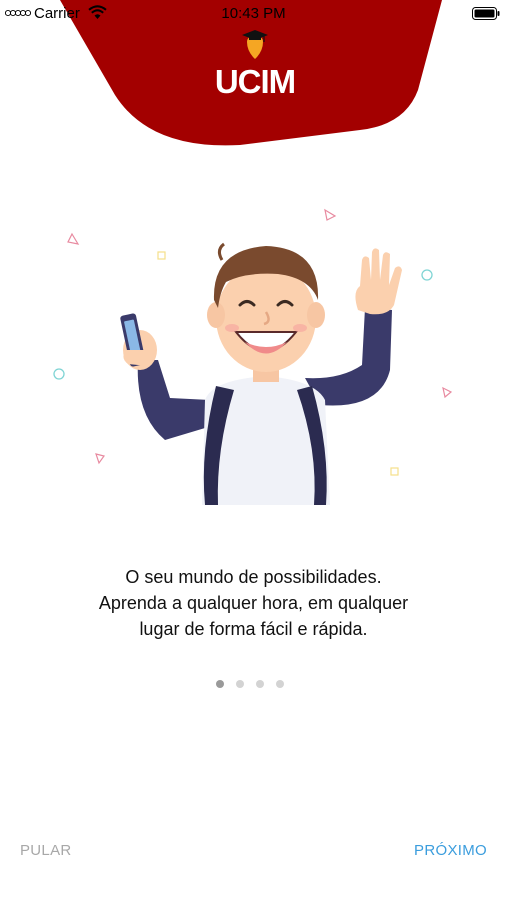 The height and width of the screenshot is (900, 507). What do you see at coordinates (450, 850) in the screenshot?
I see `next-button: PRÓXIMO` at bounding box center [450, 850].